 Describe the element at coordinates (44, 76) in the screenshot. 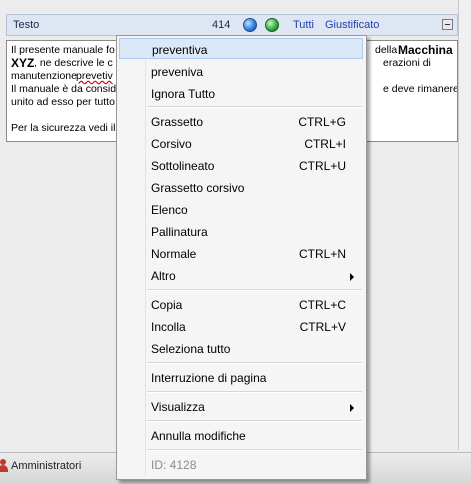

I see `editor-line: manutenzione` at that location.